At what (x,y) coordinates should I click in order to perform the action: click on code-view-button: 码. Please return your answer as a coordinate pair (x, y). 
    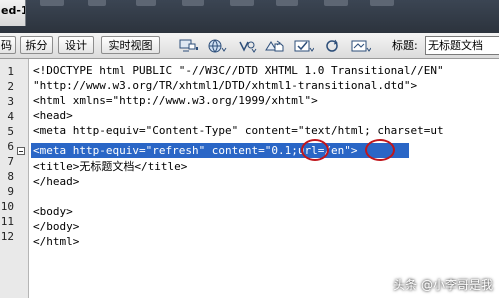
    Looking at the image, I should click on (8, 45).